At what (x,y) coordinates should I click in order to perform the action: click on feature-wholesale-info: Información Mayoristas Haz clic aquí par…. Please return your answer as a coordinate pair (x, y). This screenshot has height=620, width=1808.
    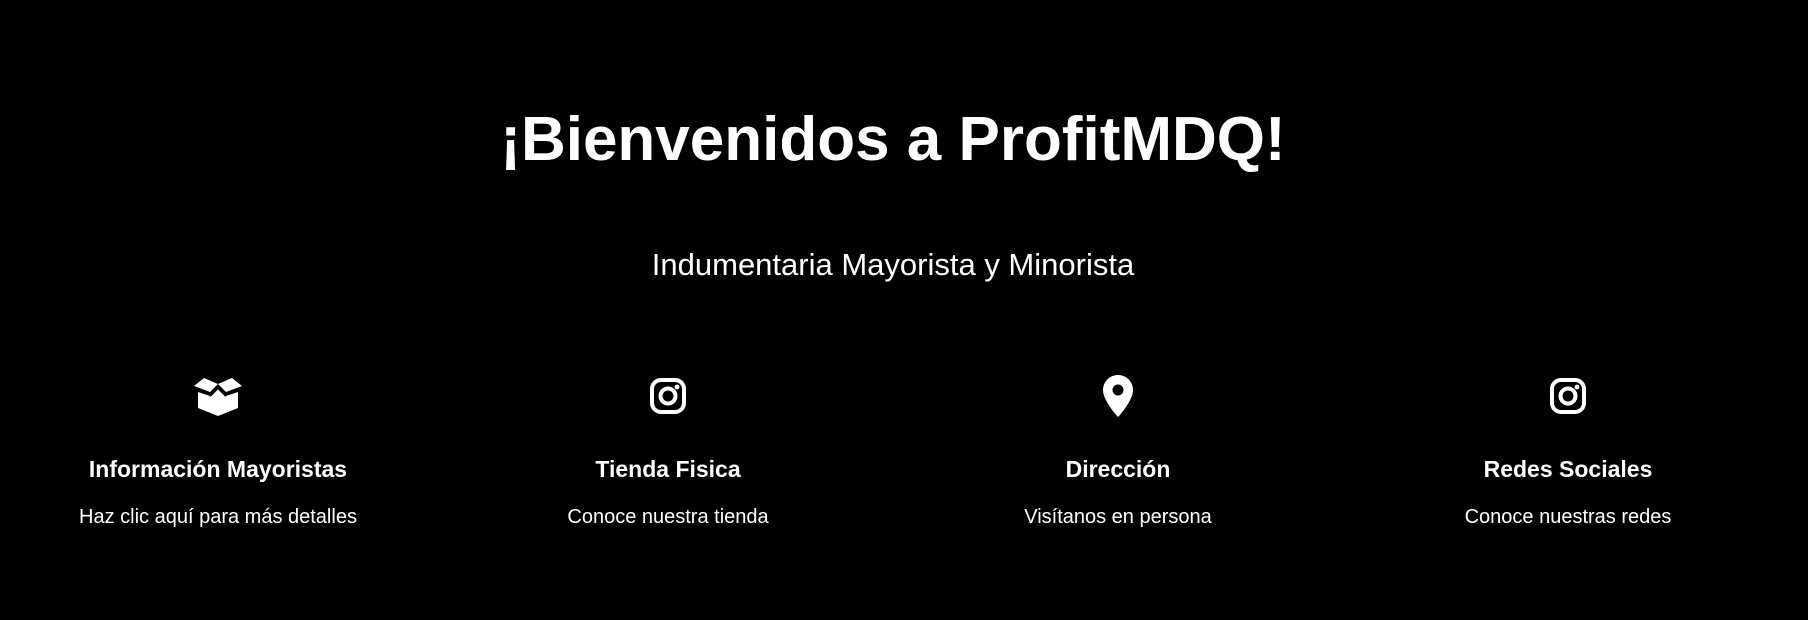
    Looking at the image, I should click on (221, 462).